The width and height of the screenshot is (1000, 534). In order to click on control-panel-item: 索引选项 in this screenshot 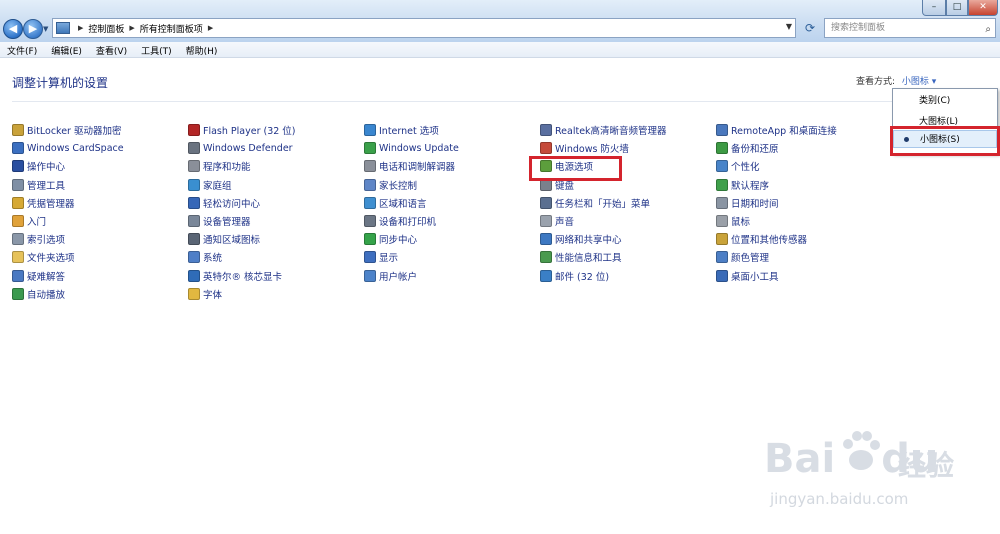, I will do `click(38, 239)`.